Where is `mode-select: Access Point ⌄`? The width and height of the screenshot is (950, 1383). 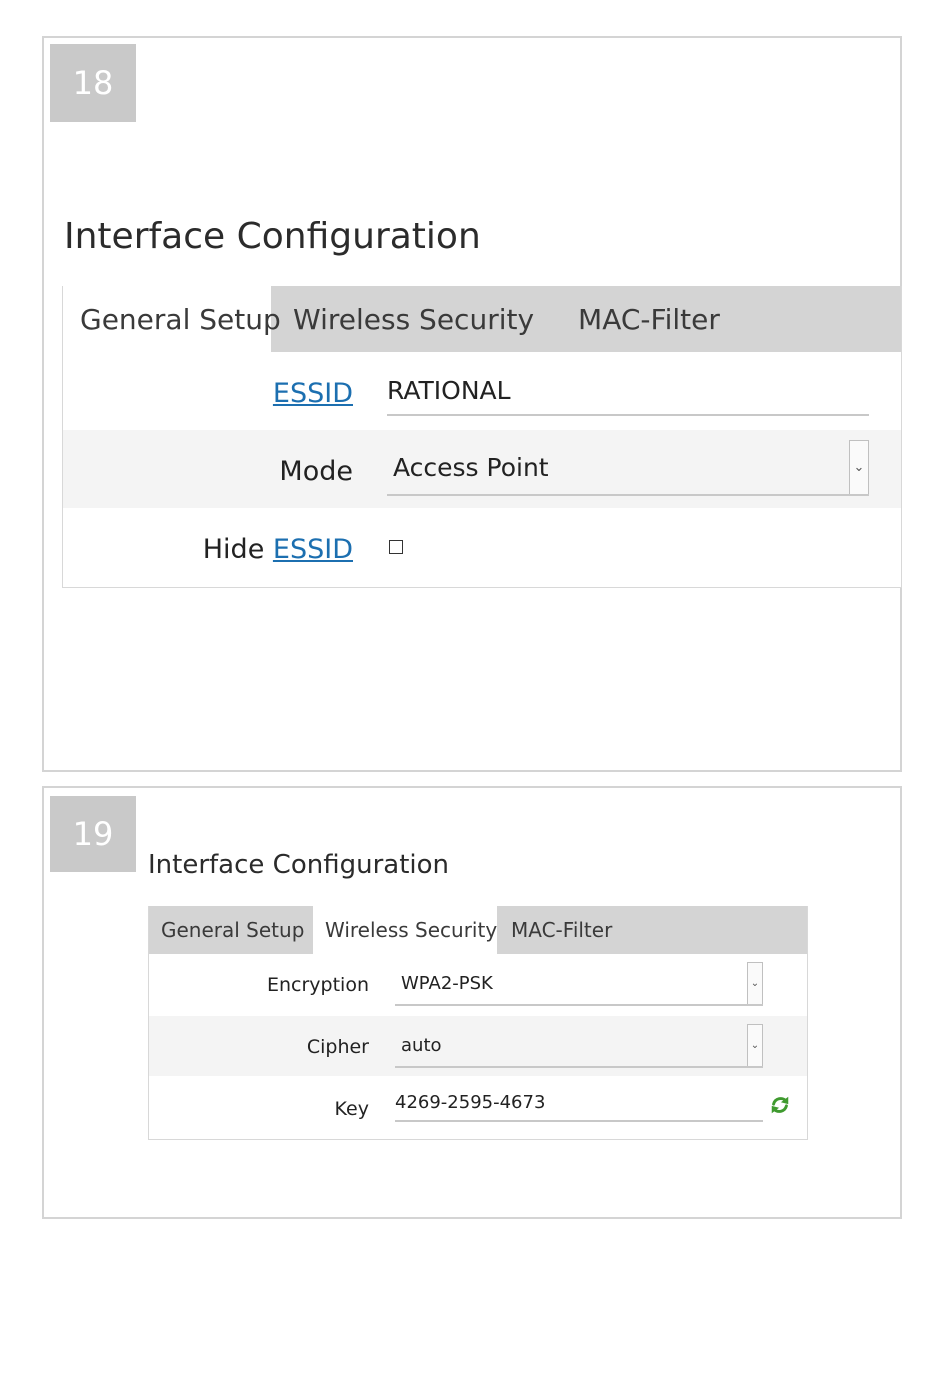
mode-select: Access Point ⌄ is located at coordinates (628, 468).